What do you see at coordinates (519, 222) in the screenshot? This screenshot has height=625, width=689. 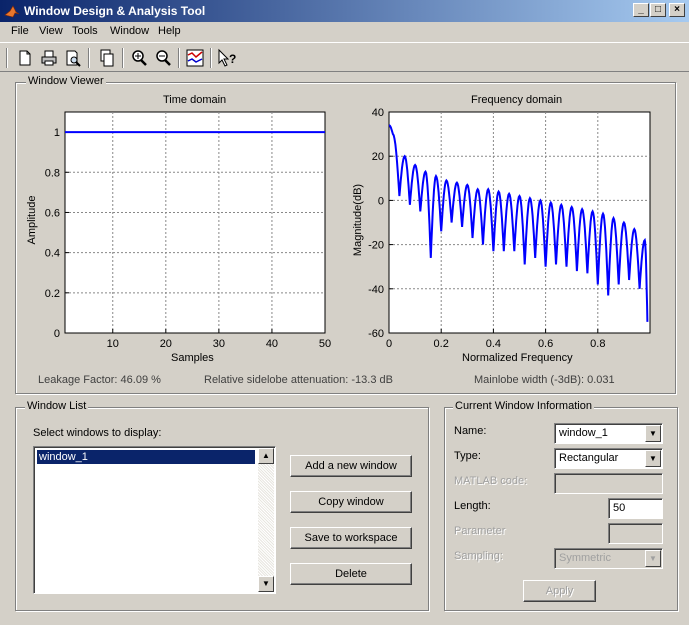 I see `freq-plot-area` at bounding box center [519, 222].